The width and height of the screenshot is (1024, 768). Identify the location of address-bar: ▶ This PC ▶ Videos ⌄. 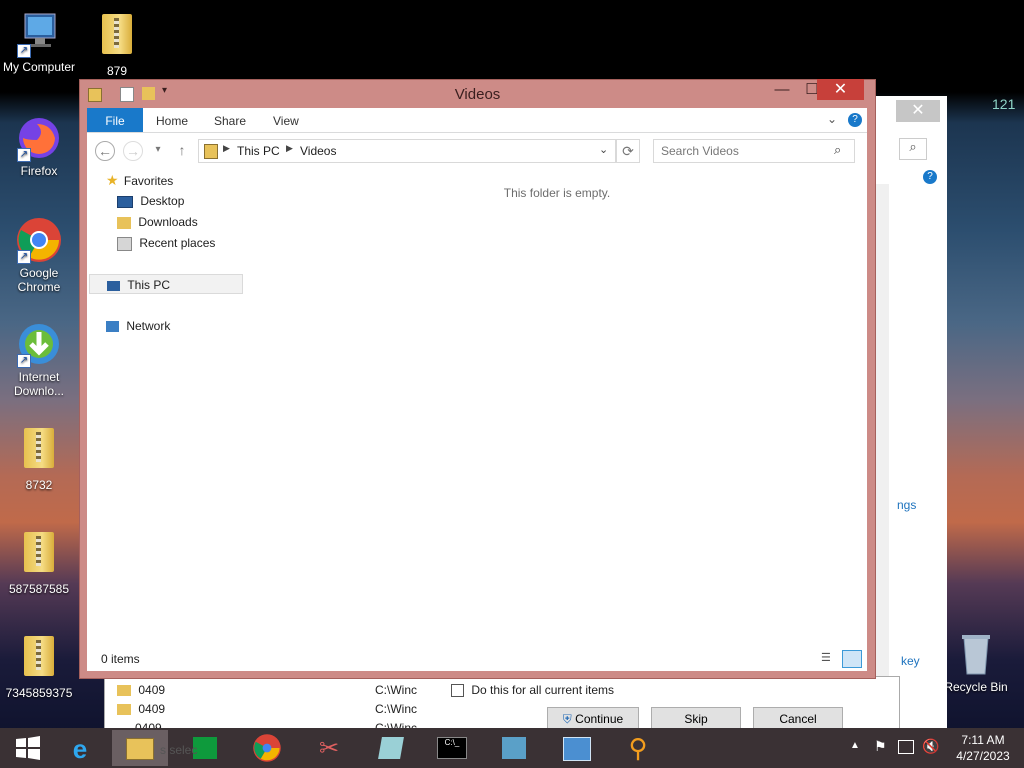
(407, 151).